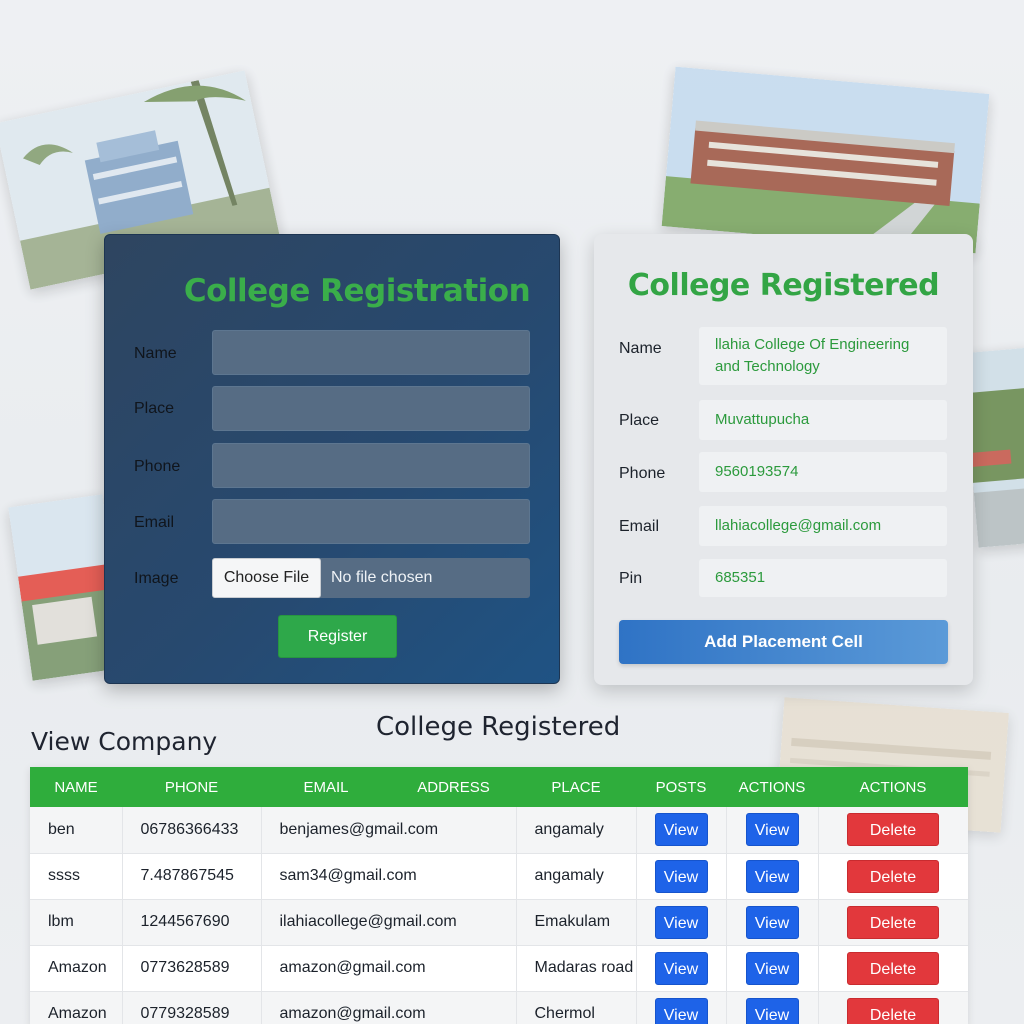 Image resolution: width=1024 pixels, height=1024 pixels. What do you see at coordinates (631, 578) in the screenshot?
I see `registered-pin-label: Pin` at bounding box center [631, 578].